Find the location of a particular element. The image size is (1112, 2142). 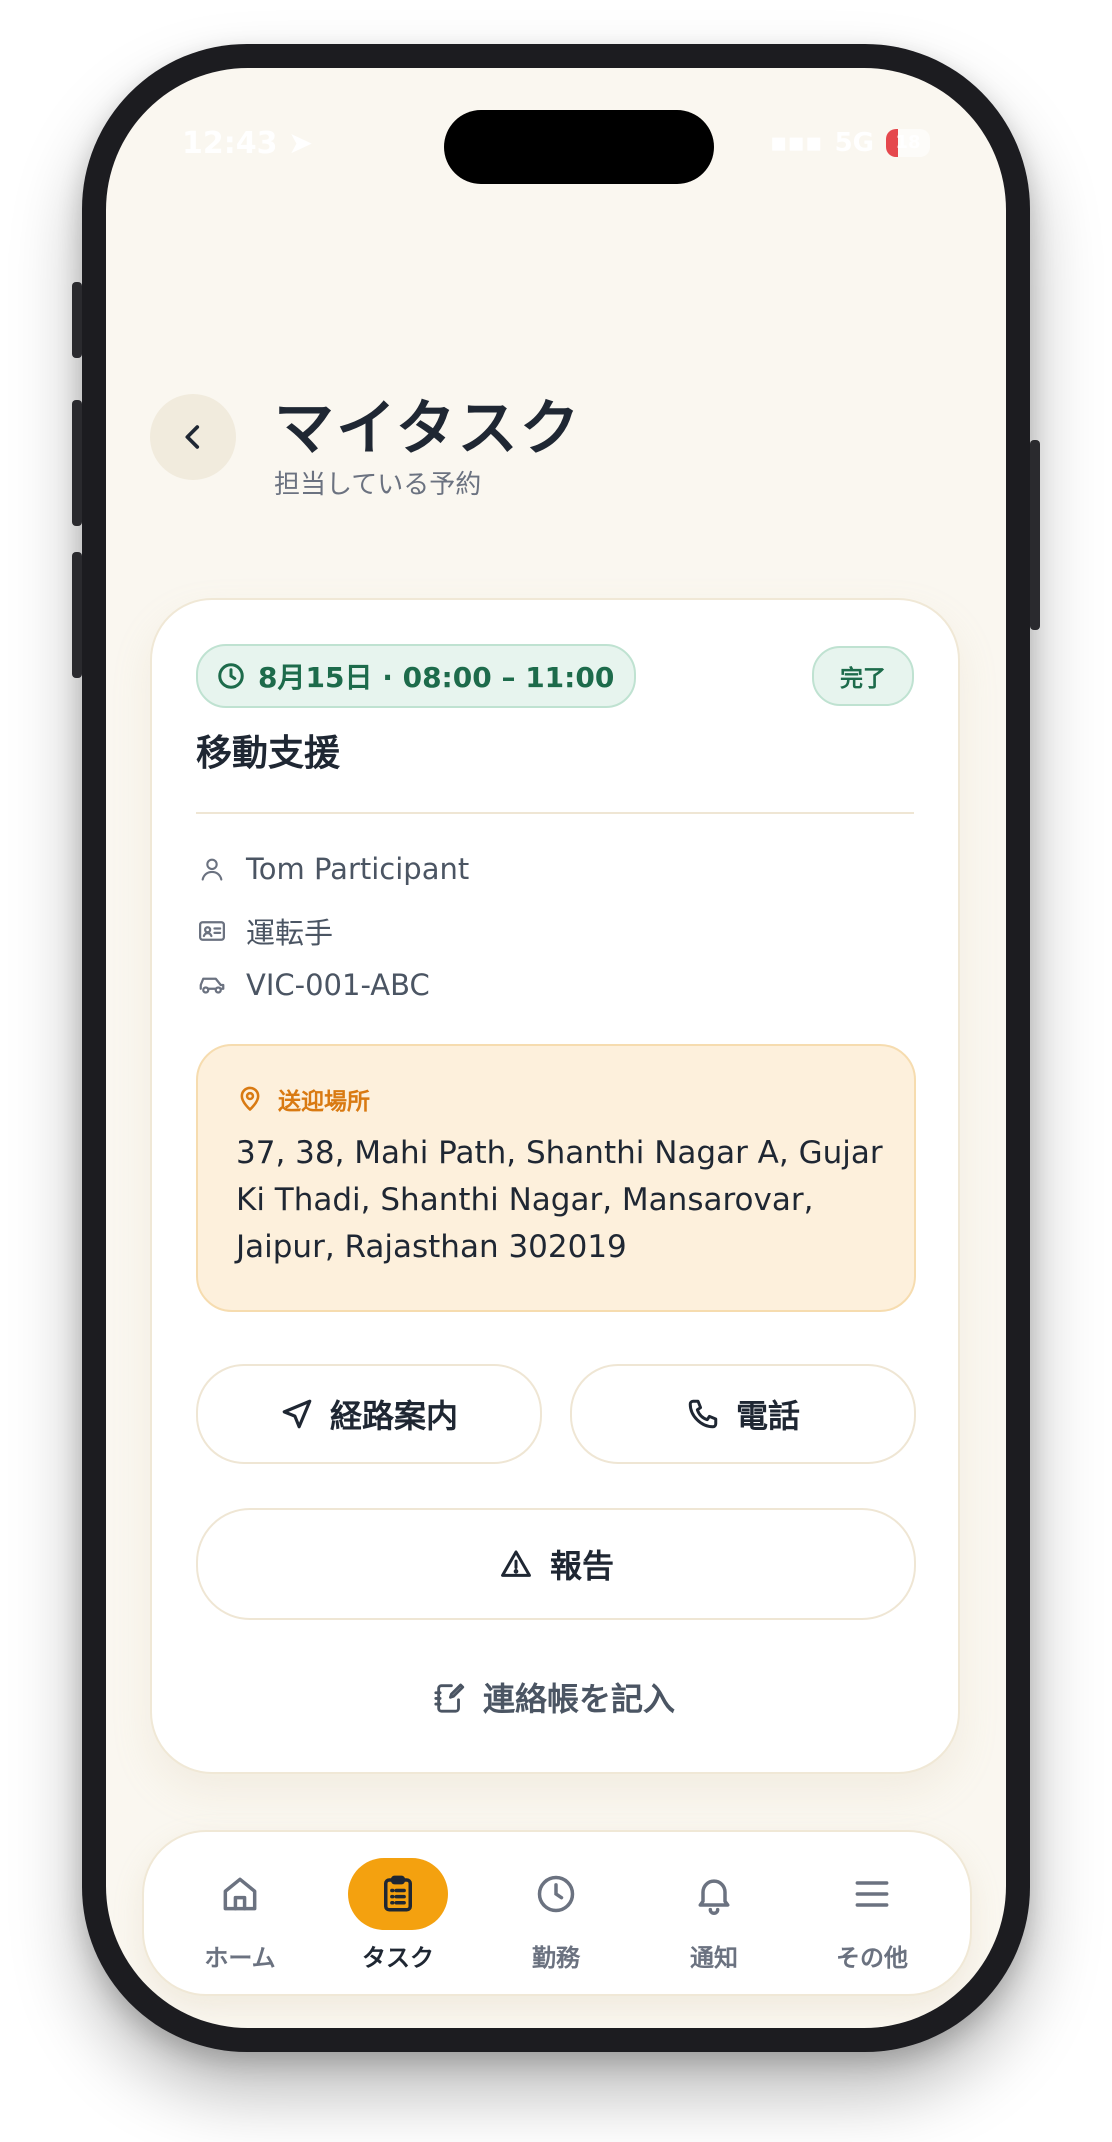

vehicle-row: VIC-001-ABC is located at coordinates (313, 985).